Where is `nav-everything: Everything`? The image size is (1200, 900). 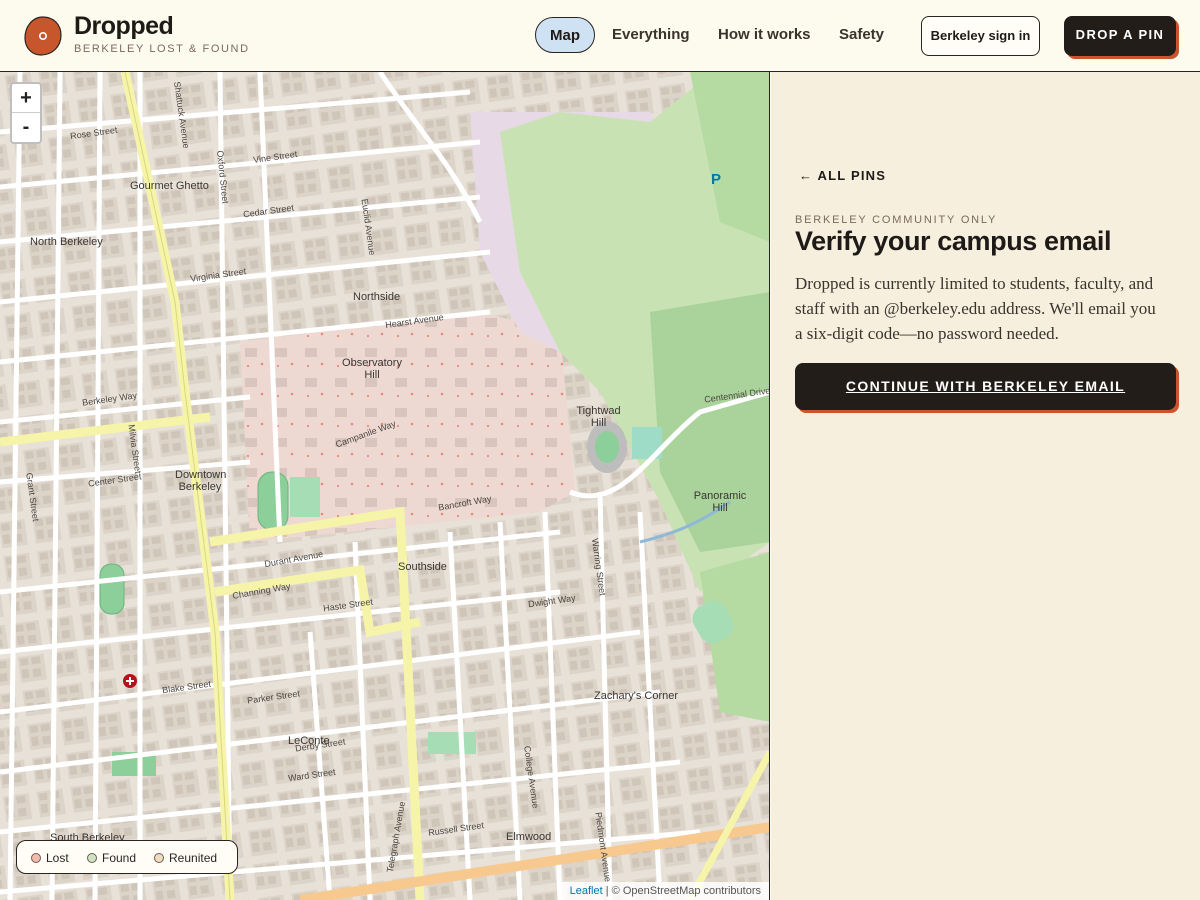
nav-everything: Everything is located at coordinates (651, 35).